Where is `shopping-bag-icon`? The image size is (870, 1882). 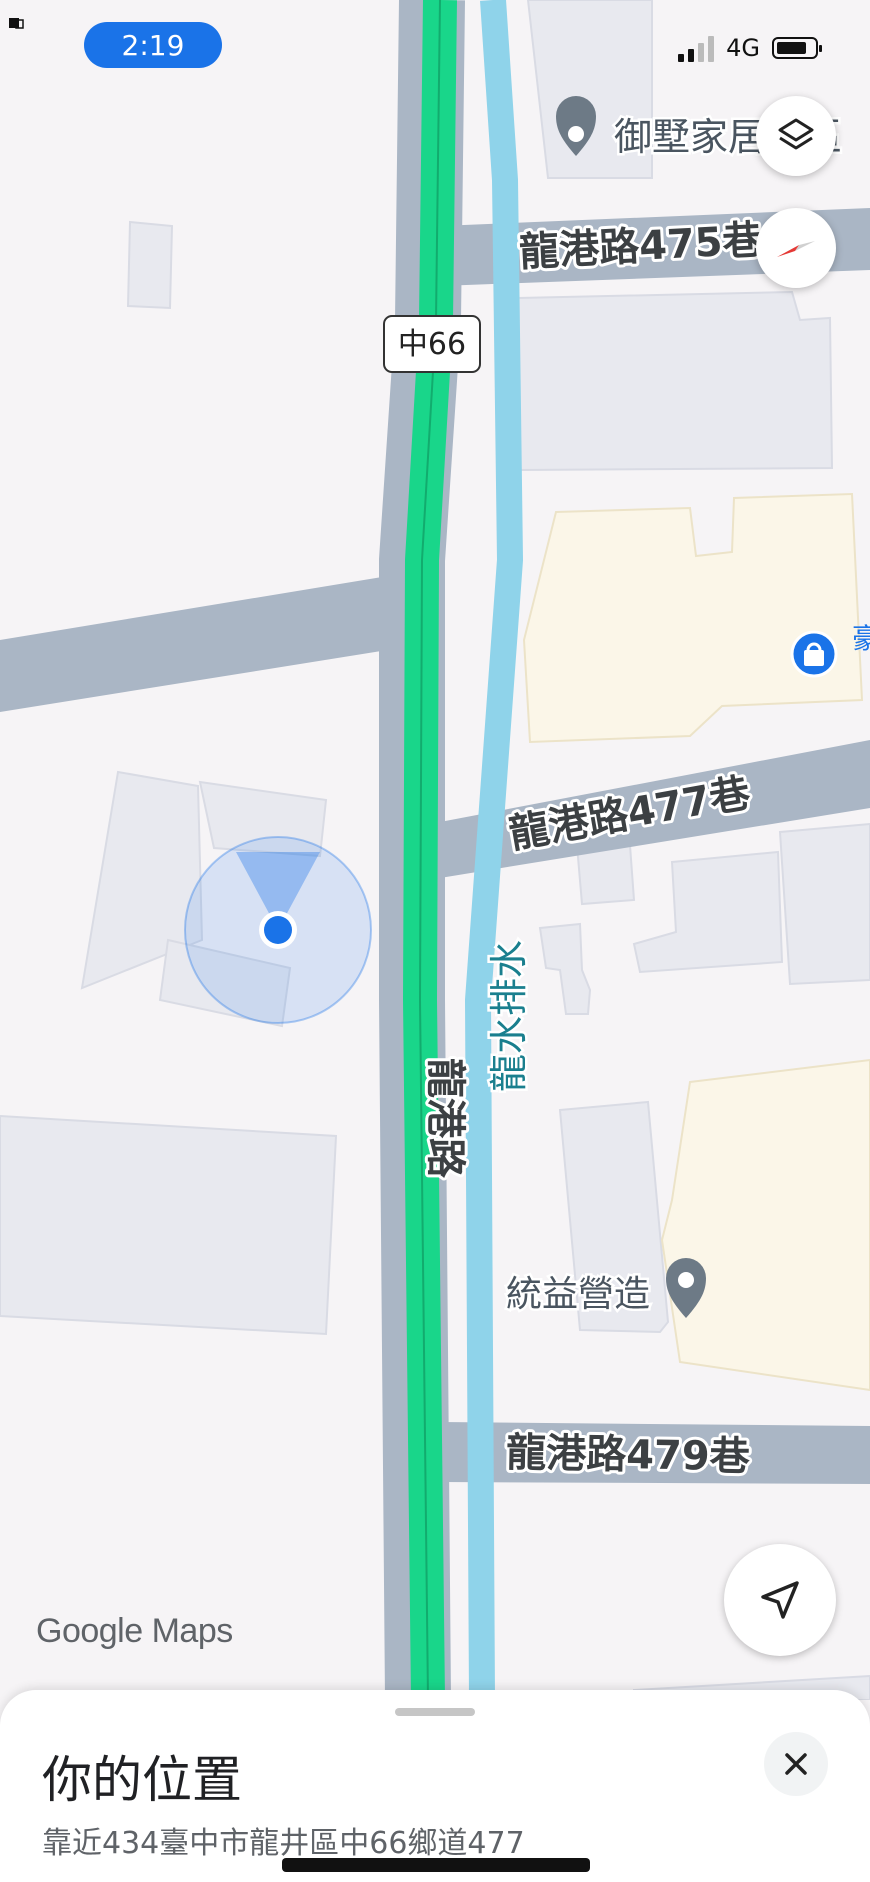 shopping-bag-icon is located at coordinates (814, 658).